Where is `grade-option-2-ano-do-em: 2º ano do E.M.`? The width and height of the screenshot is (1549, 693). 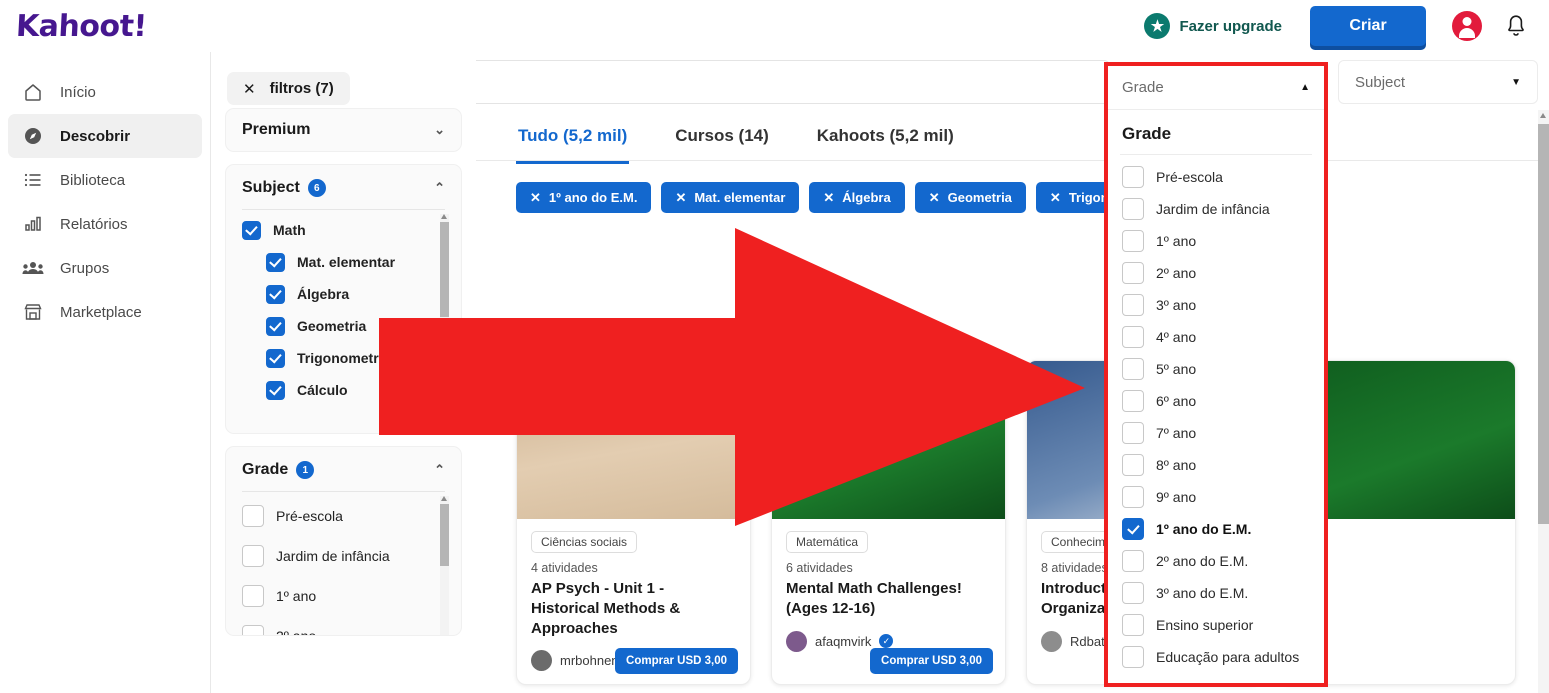
grade-option-2-ano-do-em: 2º ano do E.M. is located at coordinates (1216, 561).